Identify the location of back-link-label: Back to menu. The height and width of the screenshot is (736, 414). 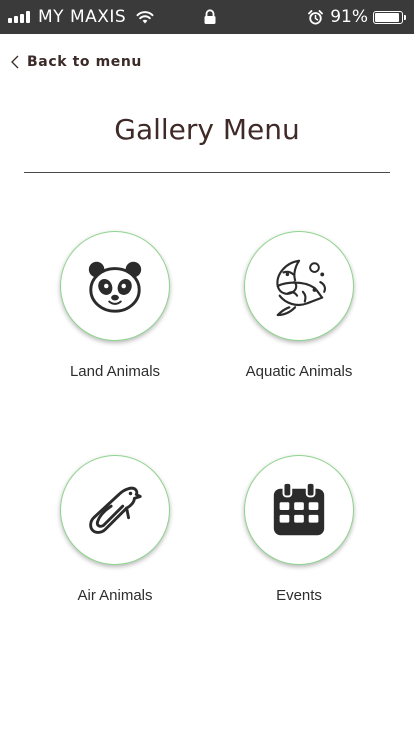
(85, 62).